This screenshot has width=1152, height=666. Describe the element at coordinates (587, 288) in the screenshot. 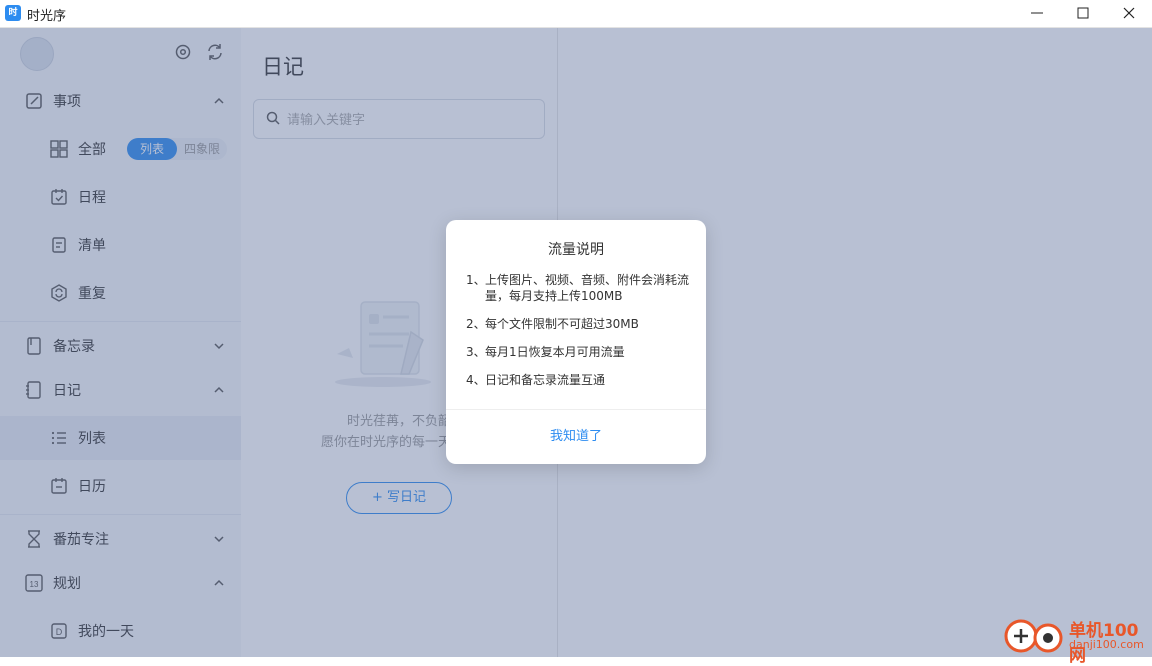

I see `rule-text: 上传图片、视频、音频、附件会消耗流量，每月支持上传100MB` at that location.